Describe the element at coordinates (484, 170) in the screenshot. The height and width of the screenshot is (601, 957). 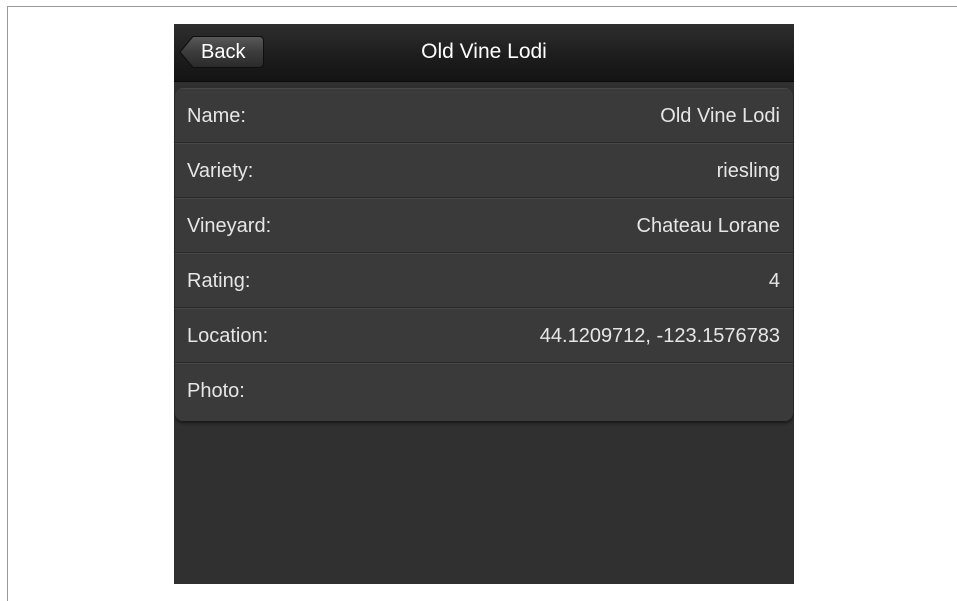
I see `row-variety: Variety: riesling` at that location.